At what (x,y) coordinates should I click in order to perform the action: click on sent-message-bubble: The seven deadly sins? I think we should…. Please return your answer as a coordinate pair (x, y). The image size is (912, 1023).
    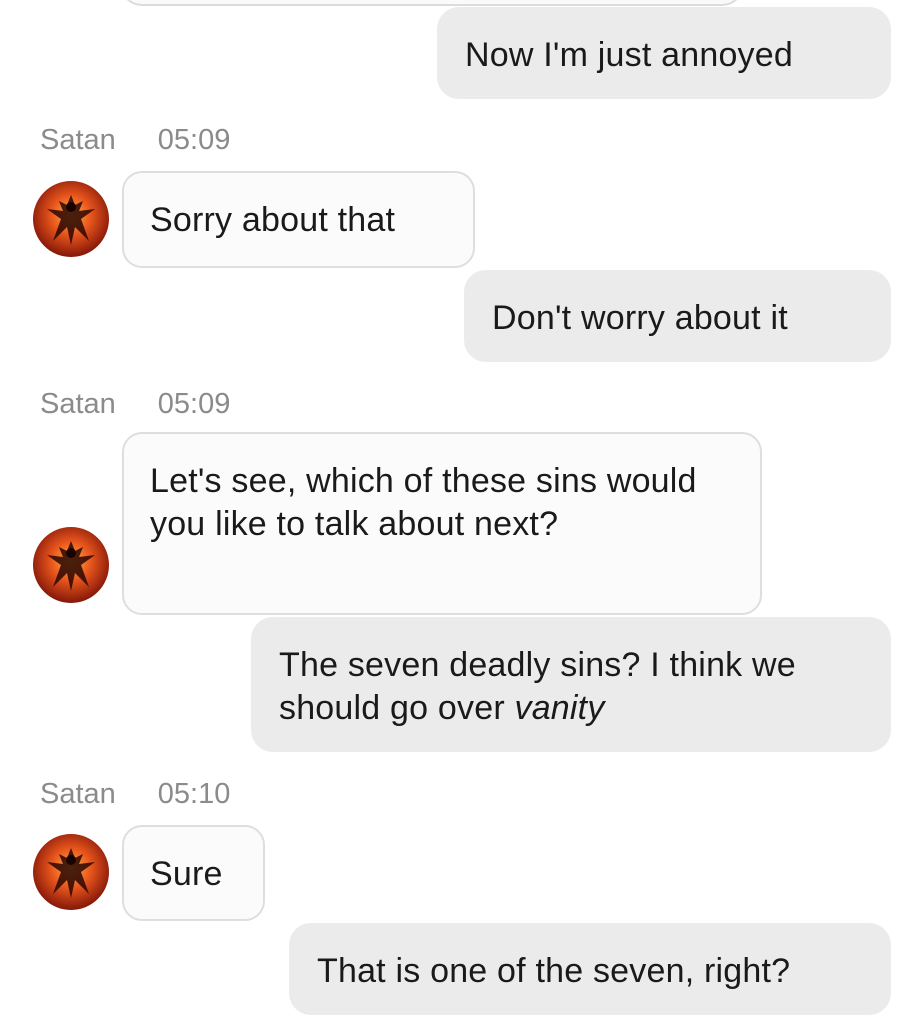
    Looking at the image, I should click on (571, 684).